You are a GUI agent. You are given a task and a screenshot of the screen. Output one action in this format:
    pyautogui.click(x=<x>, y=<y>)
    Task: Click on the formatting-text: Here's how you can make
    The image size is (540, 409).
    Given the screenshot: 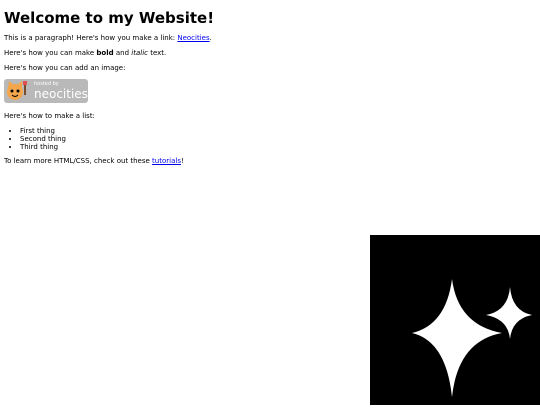 What is the action you would take?
    pyautogui.click(x=50, y=53)
    